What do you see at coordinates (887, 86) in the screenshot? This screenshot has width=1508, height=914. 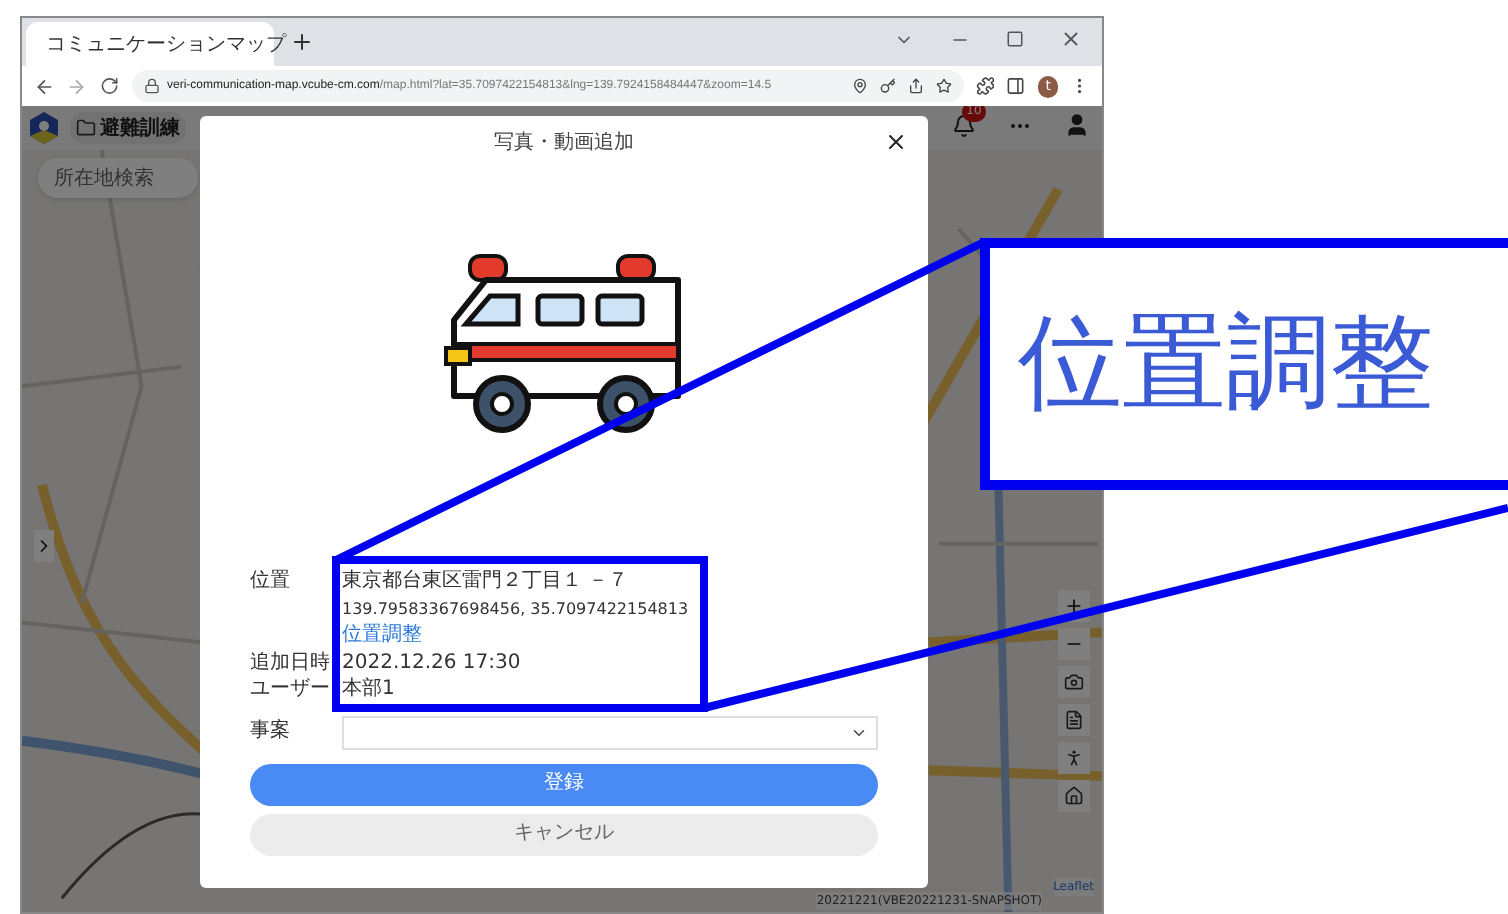 I see `key-icon` at bounding box center [887, 86].